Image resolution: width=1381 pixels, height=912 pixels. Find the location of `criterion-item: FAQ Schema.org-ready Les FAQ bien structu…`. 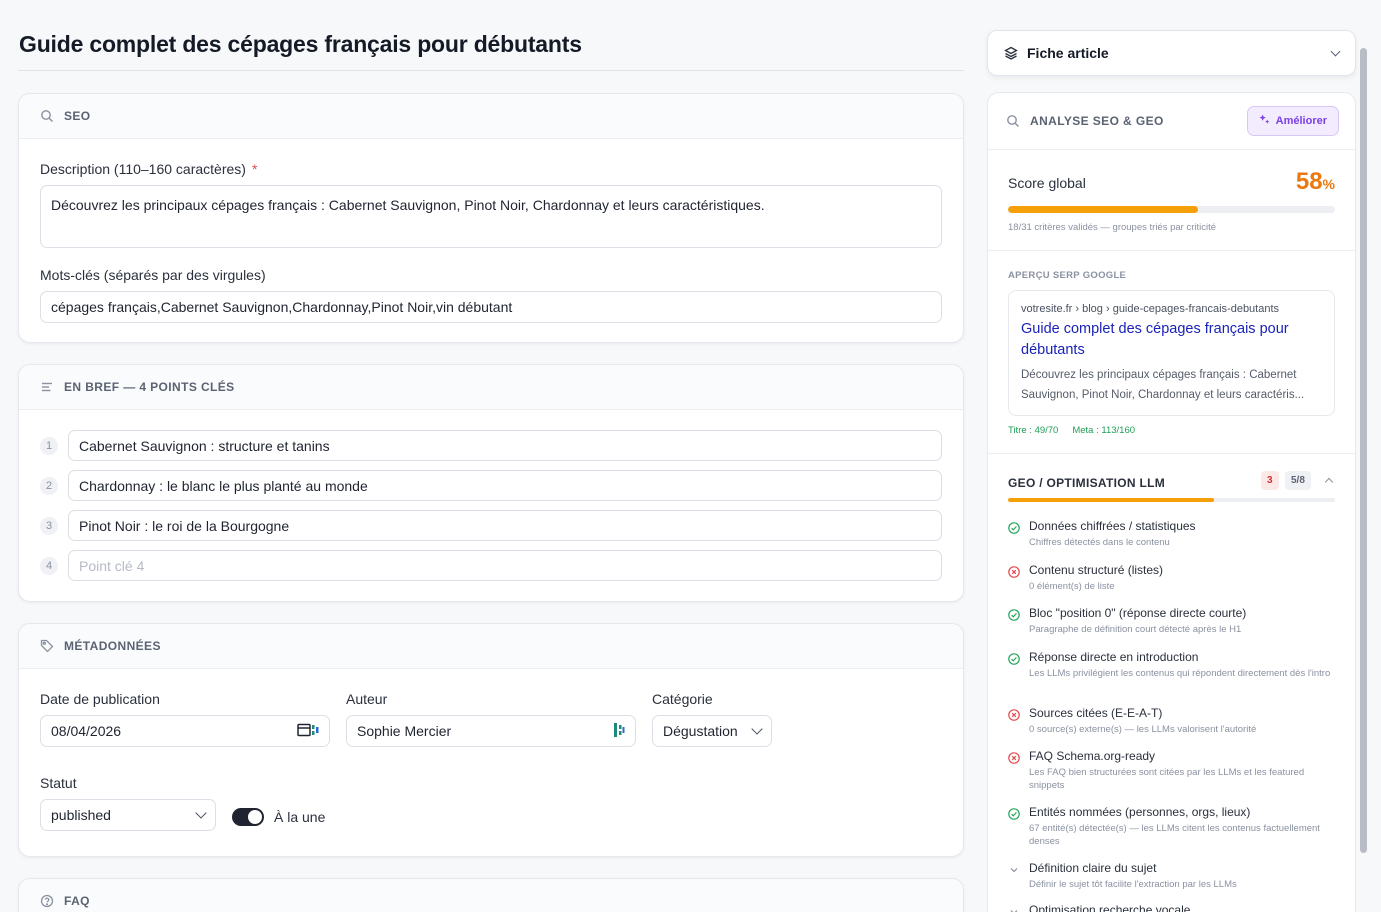

criterion-item: FAQ Schema.org-ready Les FAQ bien structu… is located at coordinates (1173, 770).